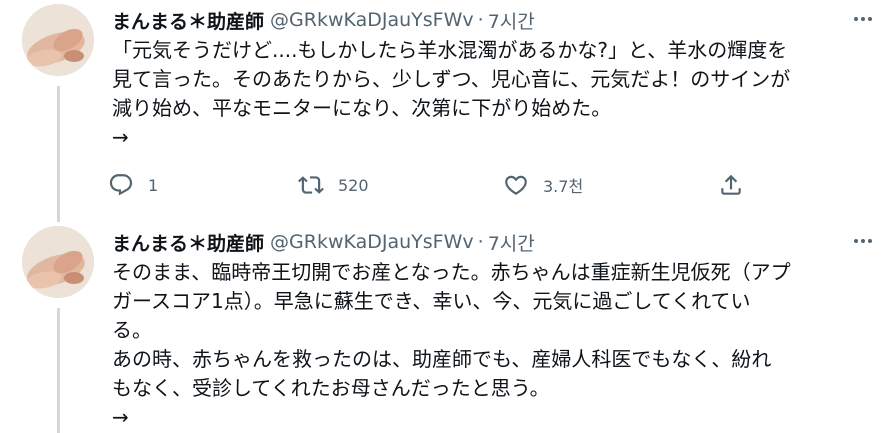 Image resolution: width=890 pixels, height=433 pixels. I want to click on reply-count: 1, so click(153, 185).